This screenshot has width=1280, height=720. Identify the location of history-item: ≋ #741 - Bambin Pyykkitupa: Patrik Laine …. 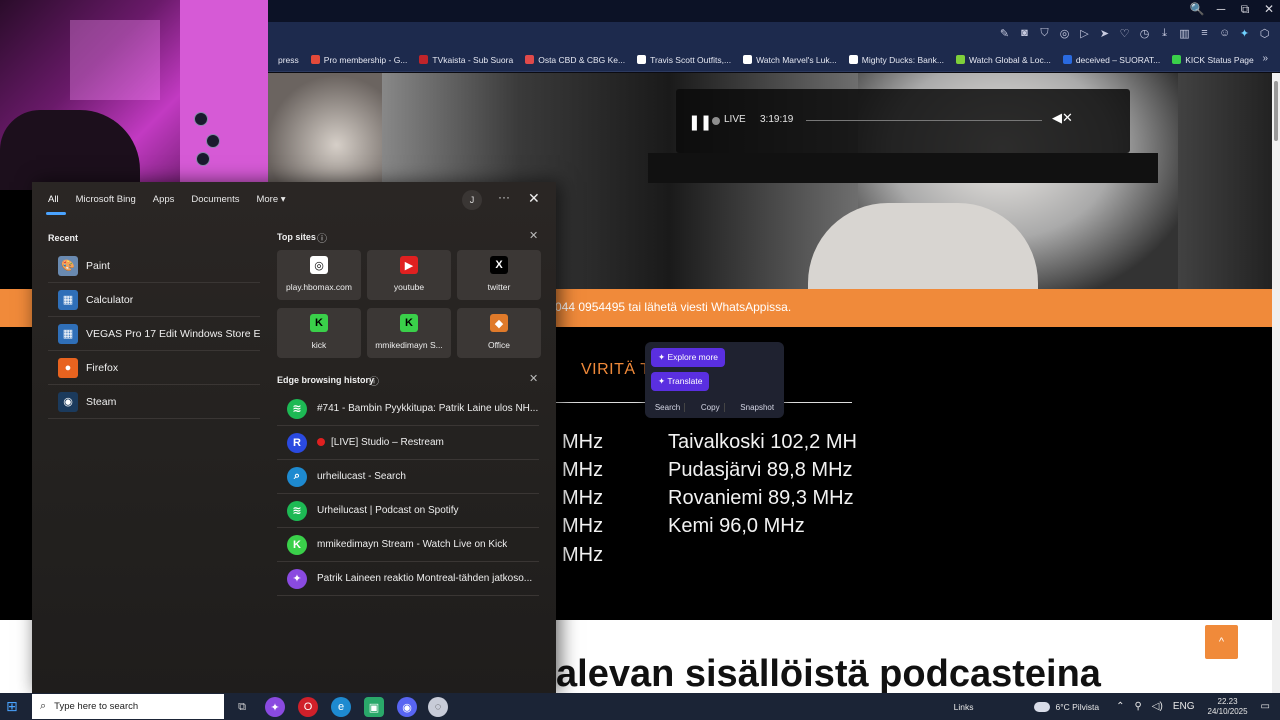
(408, 409).